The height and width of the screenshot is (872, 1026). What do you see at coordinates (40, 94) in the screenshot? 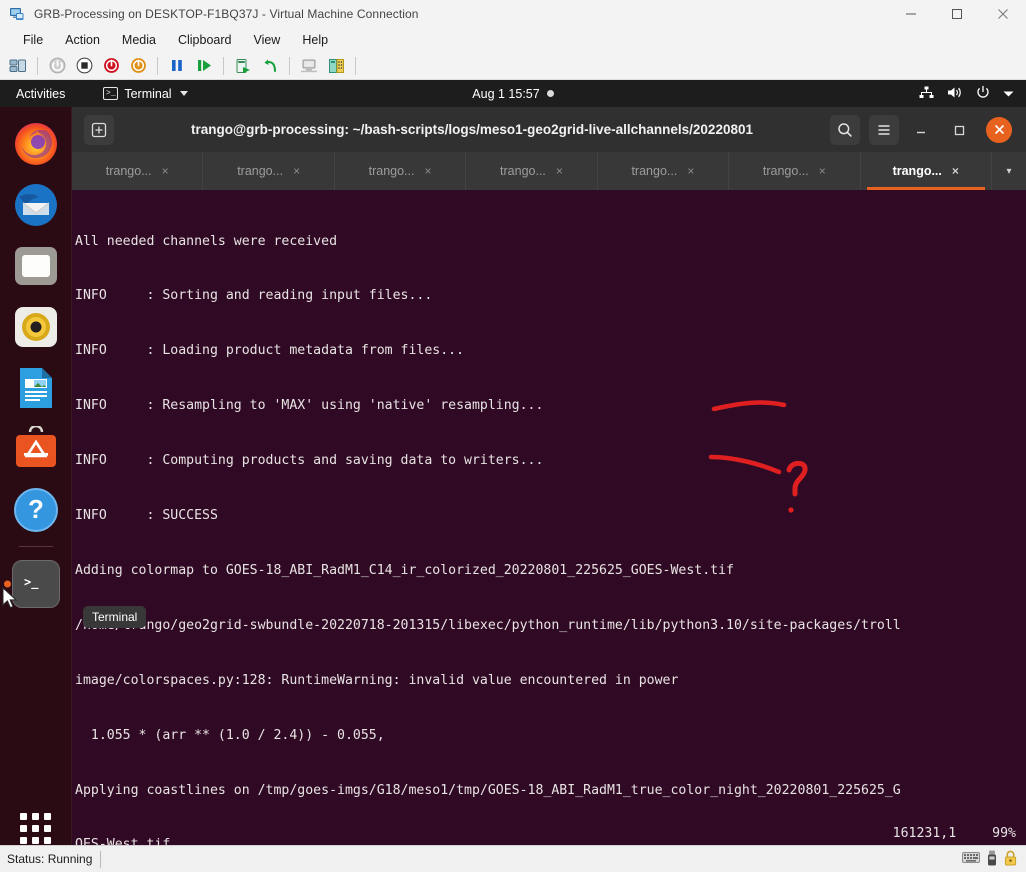
I see `activities-button: Activities` at bounding box center [40, 94].